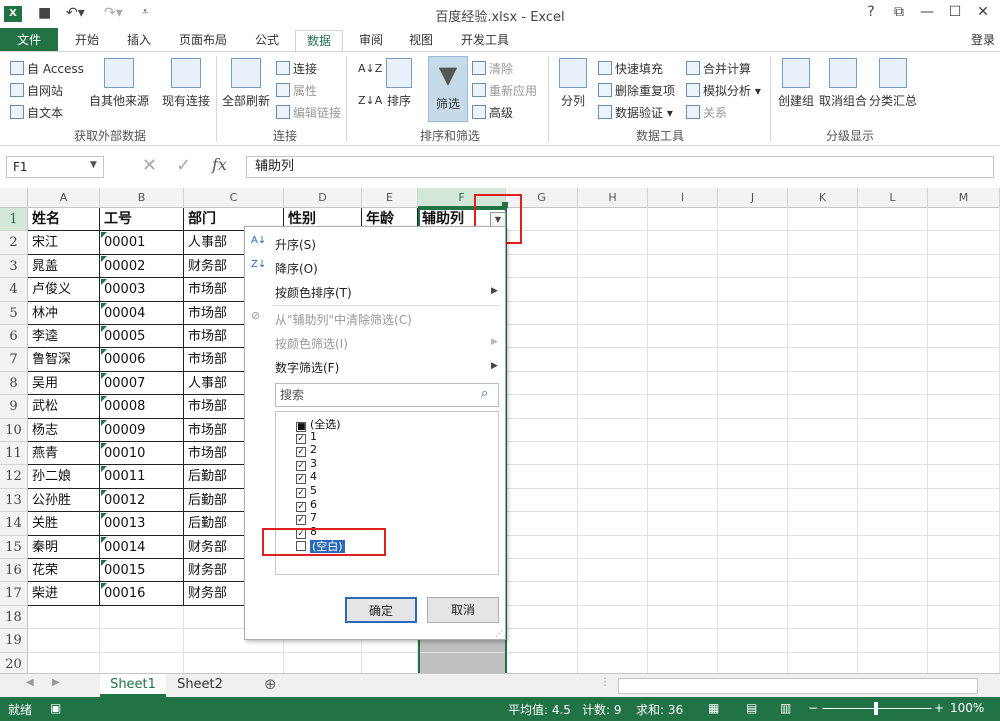 This screenshot has width=1000, height=721. Describe the element at coordinates (219, 164) in the screenshot. I see `insert-function-icon: fx` at that location.